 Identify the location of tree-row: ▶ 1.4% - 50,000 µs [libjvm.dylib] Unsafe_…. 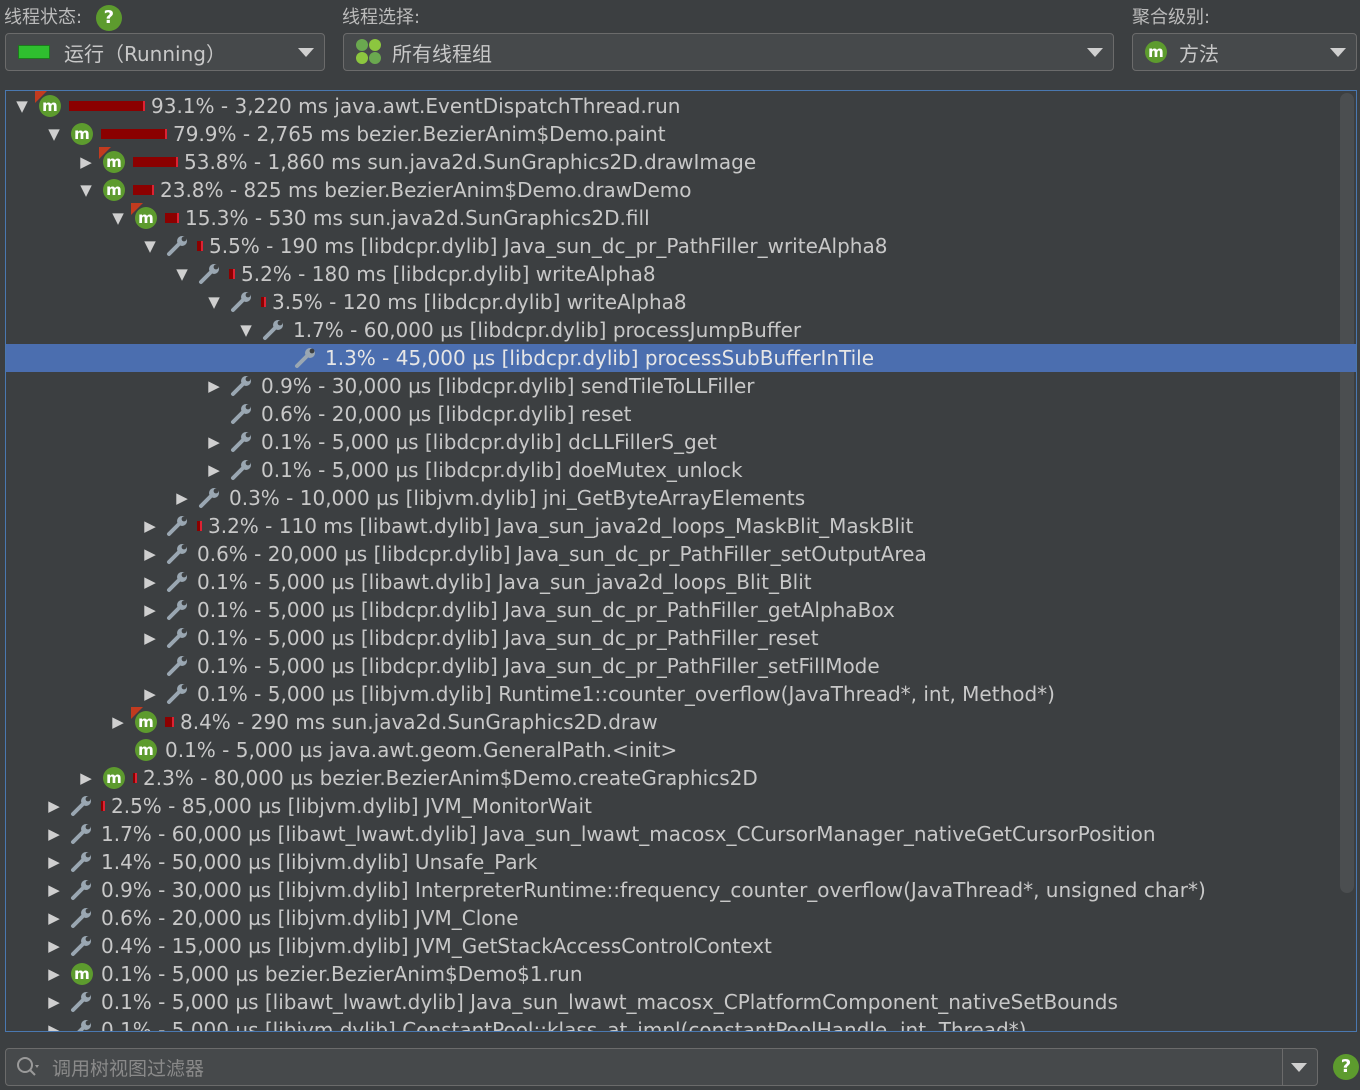
(681, 862).